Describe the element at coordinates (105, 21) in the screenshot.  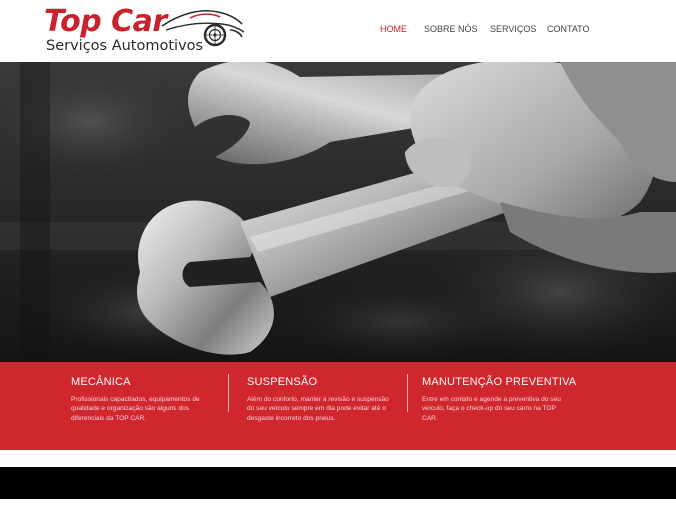
I see `brand-title: Top Car` at that location.